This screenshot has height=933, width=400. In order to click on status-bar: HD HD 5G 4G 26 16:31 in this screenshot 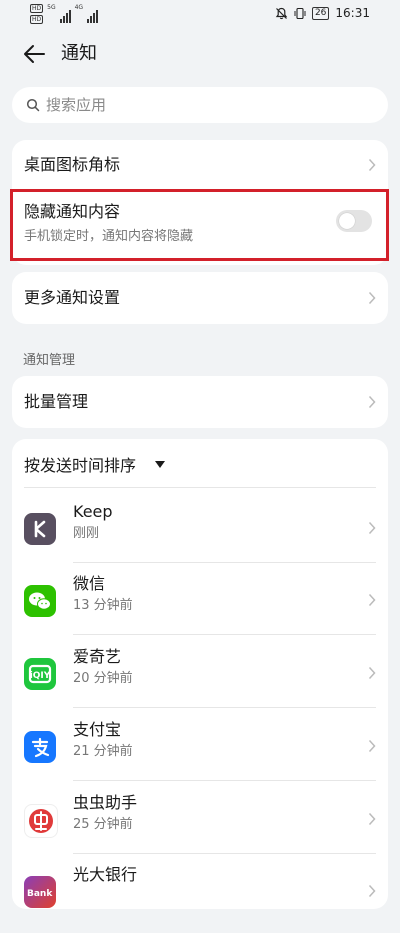, I will do `click(200, 15)`.